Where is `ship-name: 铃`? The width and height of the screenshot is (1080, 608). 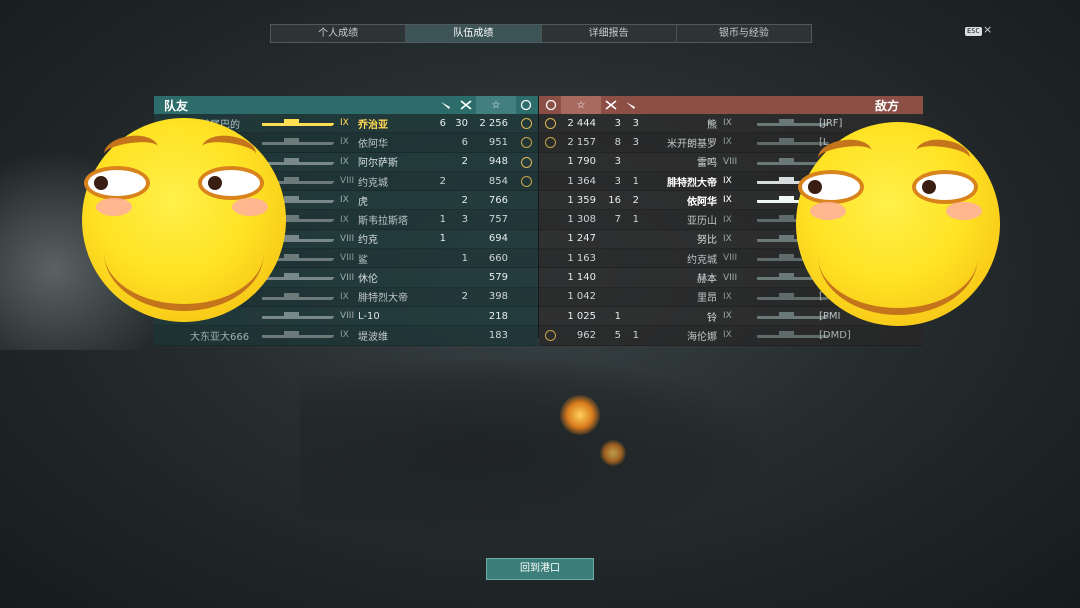 ship-name: 铃 is located at coordinates (712, 318).